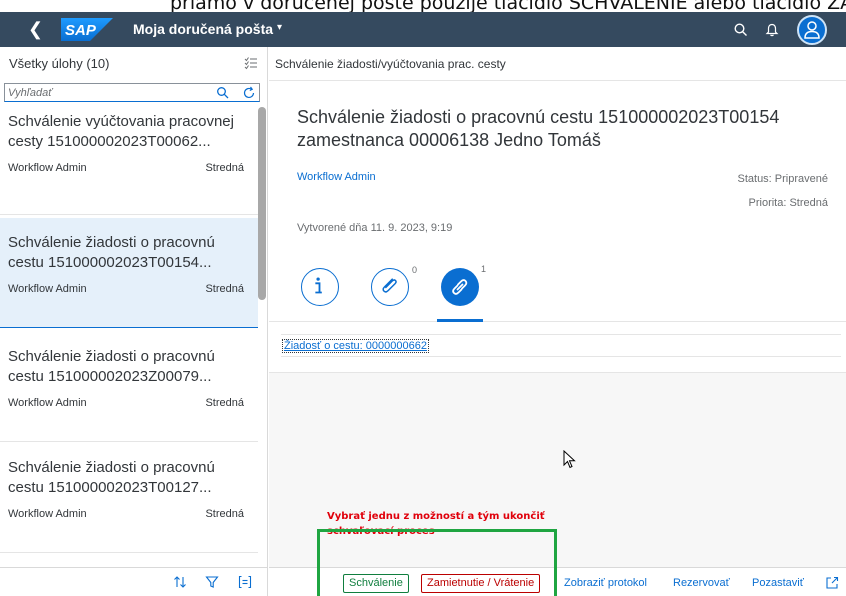 The height and width of the screenshot is (596, 846). What do you see at coordinates (103, 92) in the screenshot?
I see `search-input` at bounding box center [103, 92].